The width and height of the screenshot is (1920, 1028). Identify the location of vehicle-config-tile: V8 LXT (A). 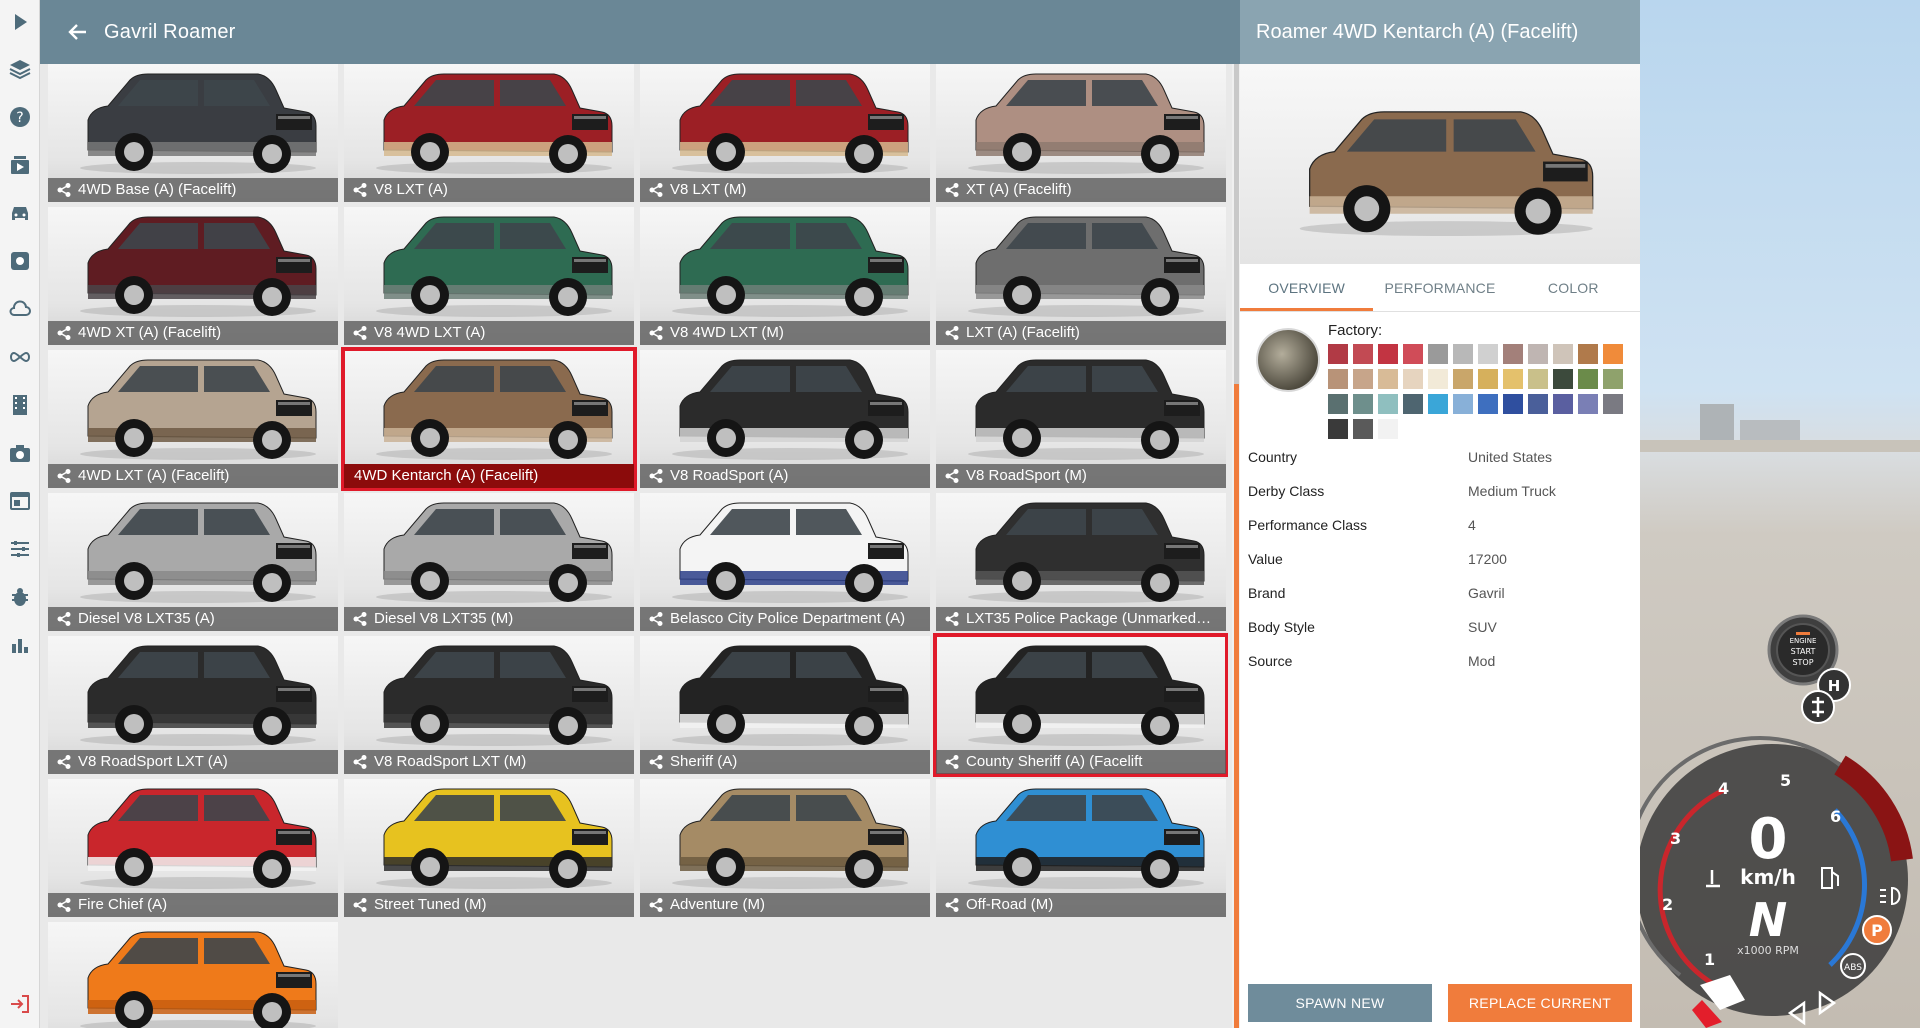
(489, 133).